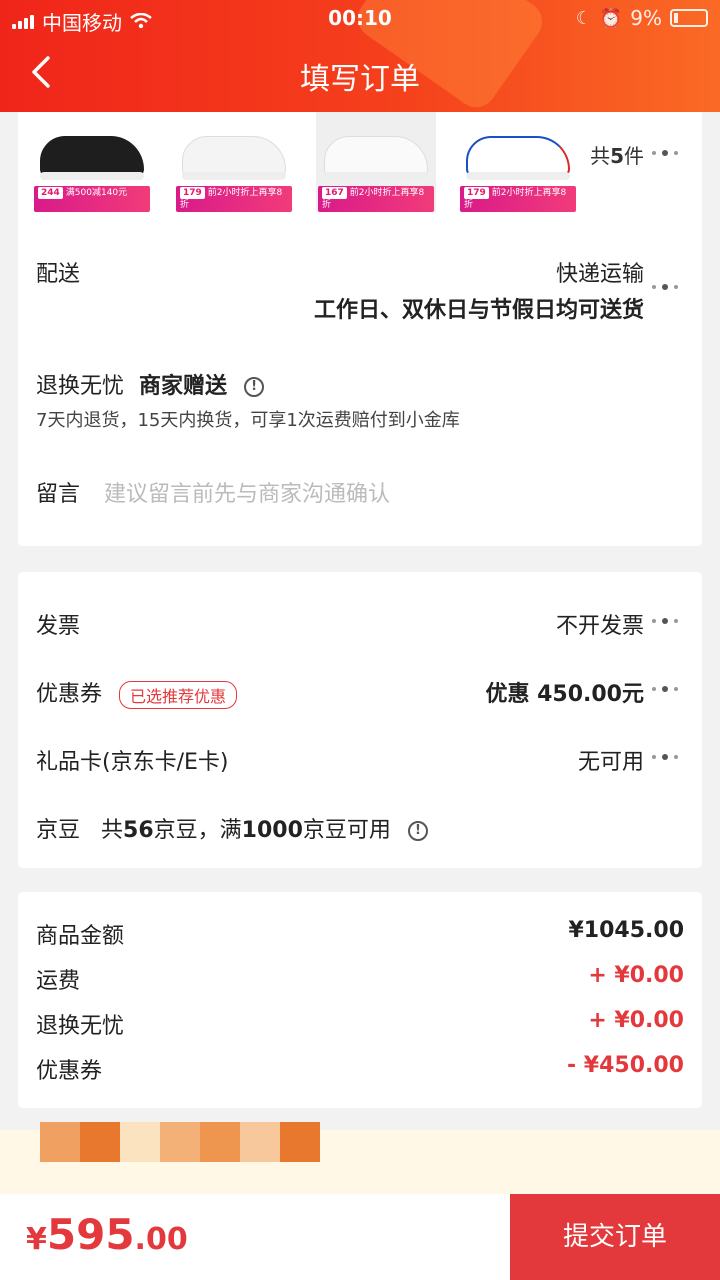 The image size is (720, 1280). Describe the element at coordinates (272, 830) in the screenshot. I see `beans-threshold: 1000` at that location.